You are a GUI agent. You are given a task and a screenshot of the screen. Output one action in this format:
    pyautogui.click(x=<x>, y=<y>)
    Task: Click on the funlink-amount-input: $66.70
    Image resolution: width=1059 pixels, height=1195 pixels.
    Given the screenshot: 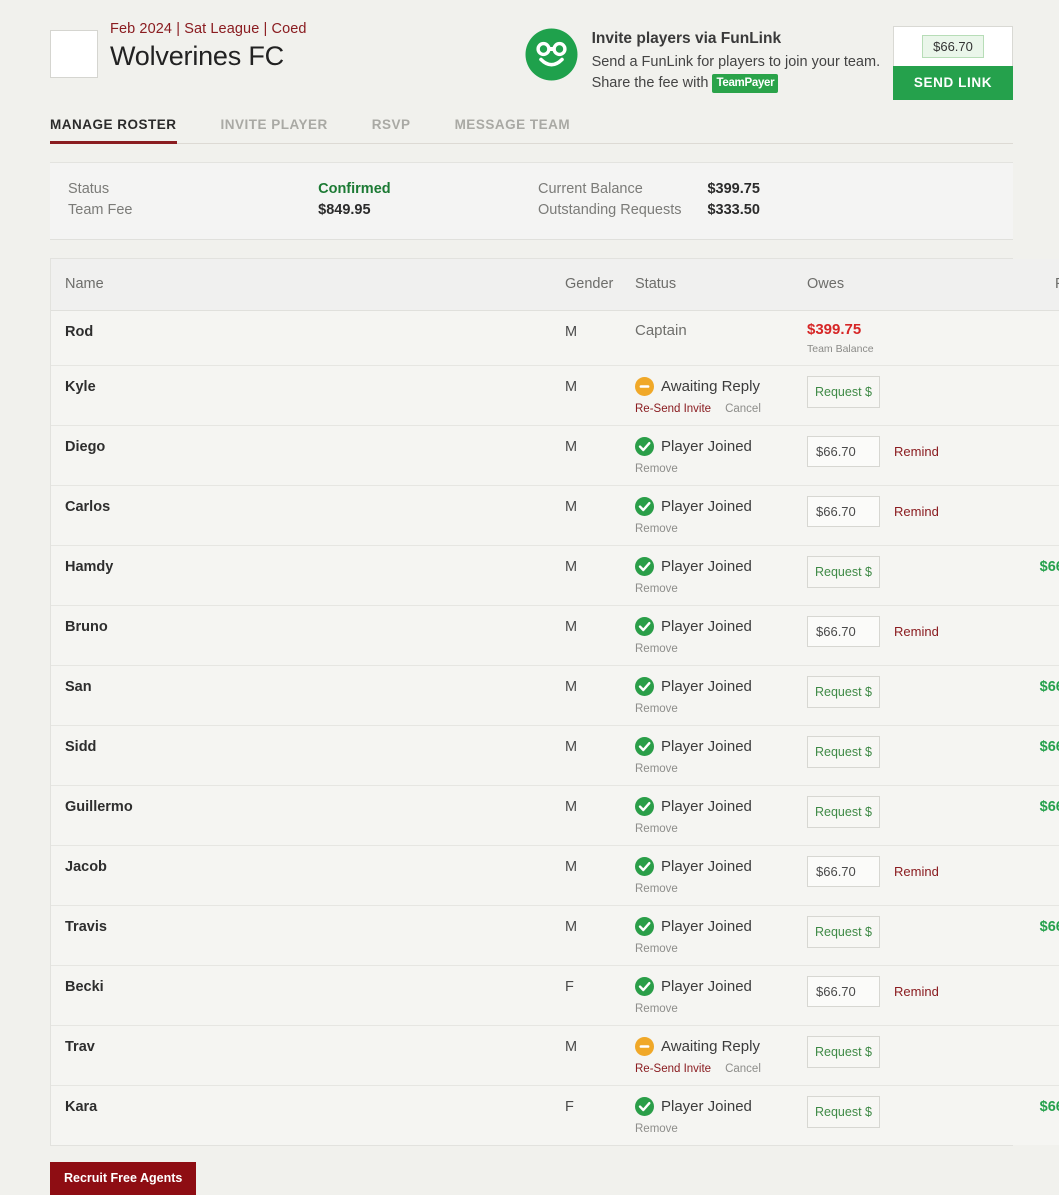 What is the action you would take?
    pyautogui.click(x=953, y=46)
    